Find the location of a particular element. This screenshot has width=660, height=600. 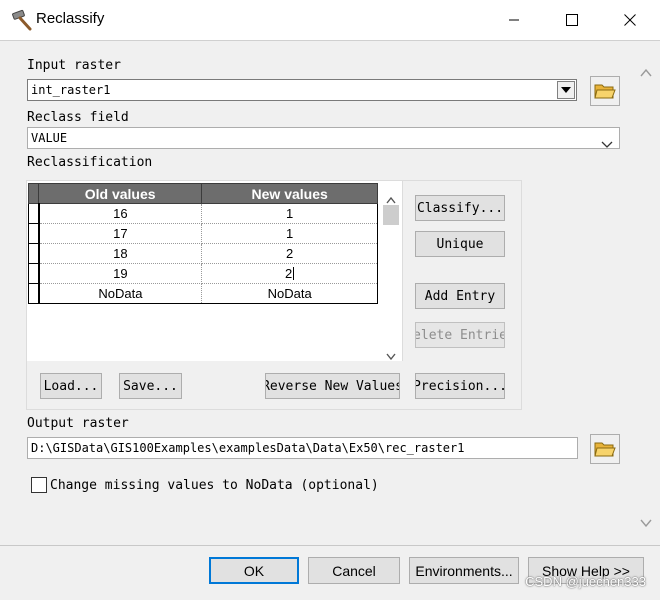

minimize-icon is located at coordinates (514, 20).